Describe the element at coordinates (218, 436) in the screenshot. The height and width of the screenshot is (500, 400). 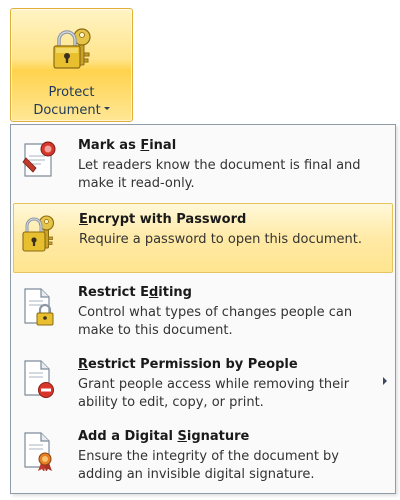
I see `title-text: ignature` at that location.